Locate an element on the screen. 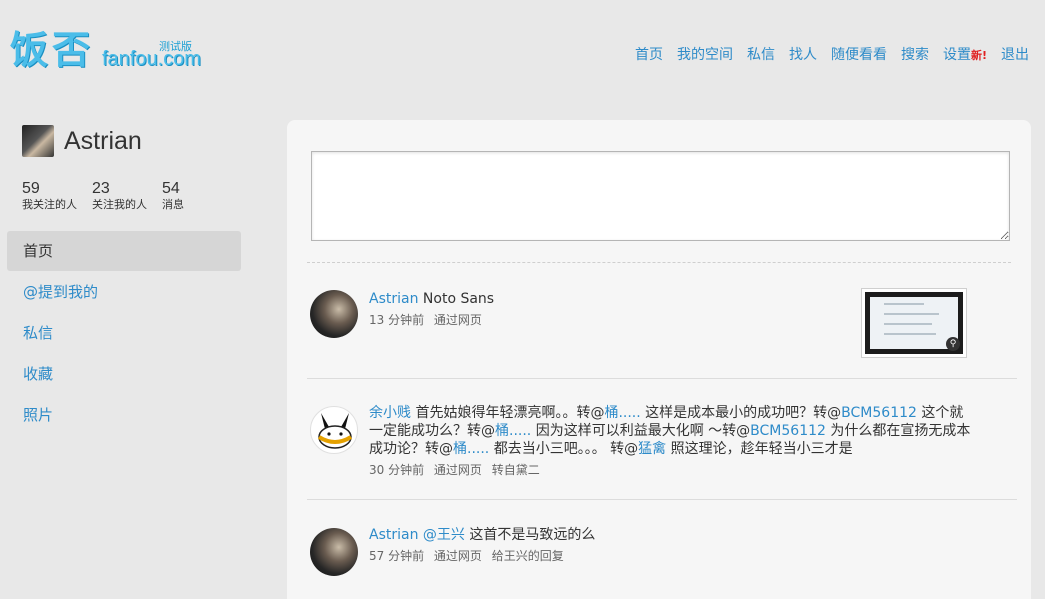 The width and height of the screenshot is (1045, 599). sidebar-item-home: 首页 is located at coordinates (124, 251).